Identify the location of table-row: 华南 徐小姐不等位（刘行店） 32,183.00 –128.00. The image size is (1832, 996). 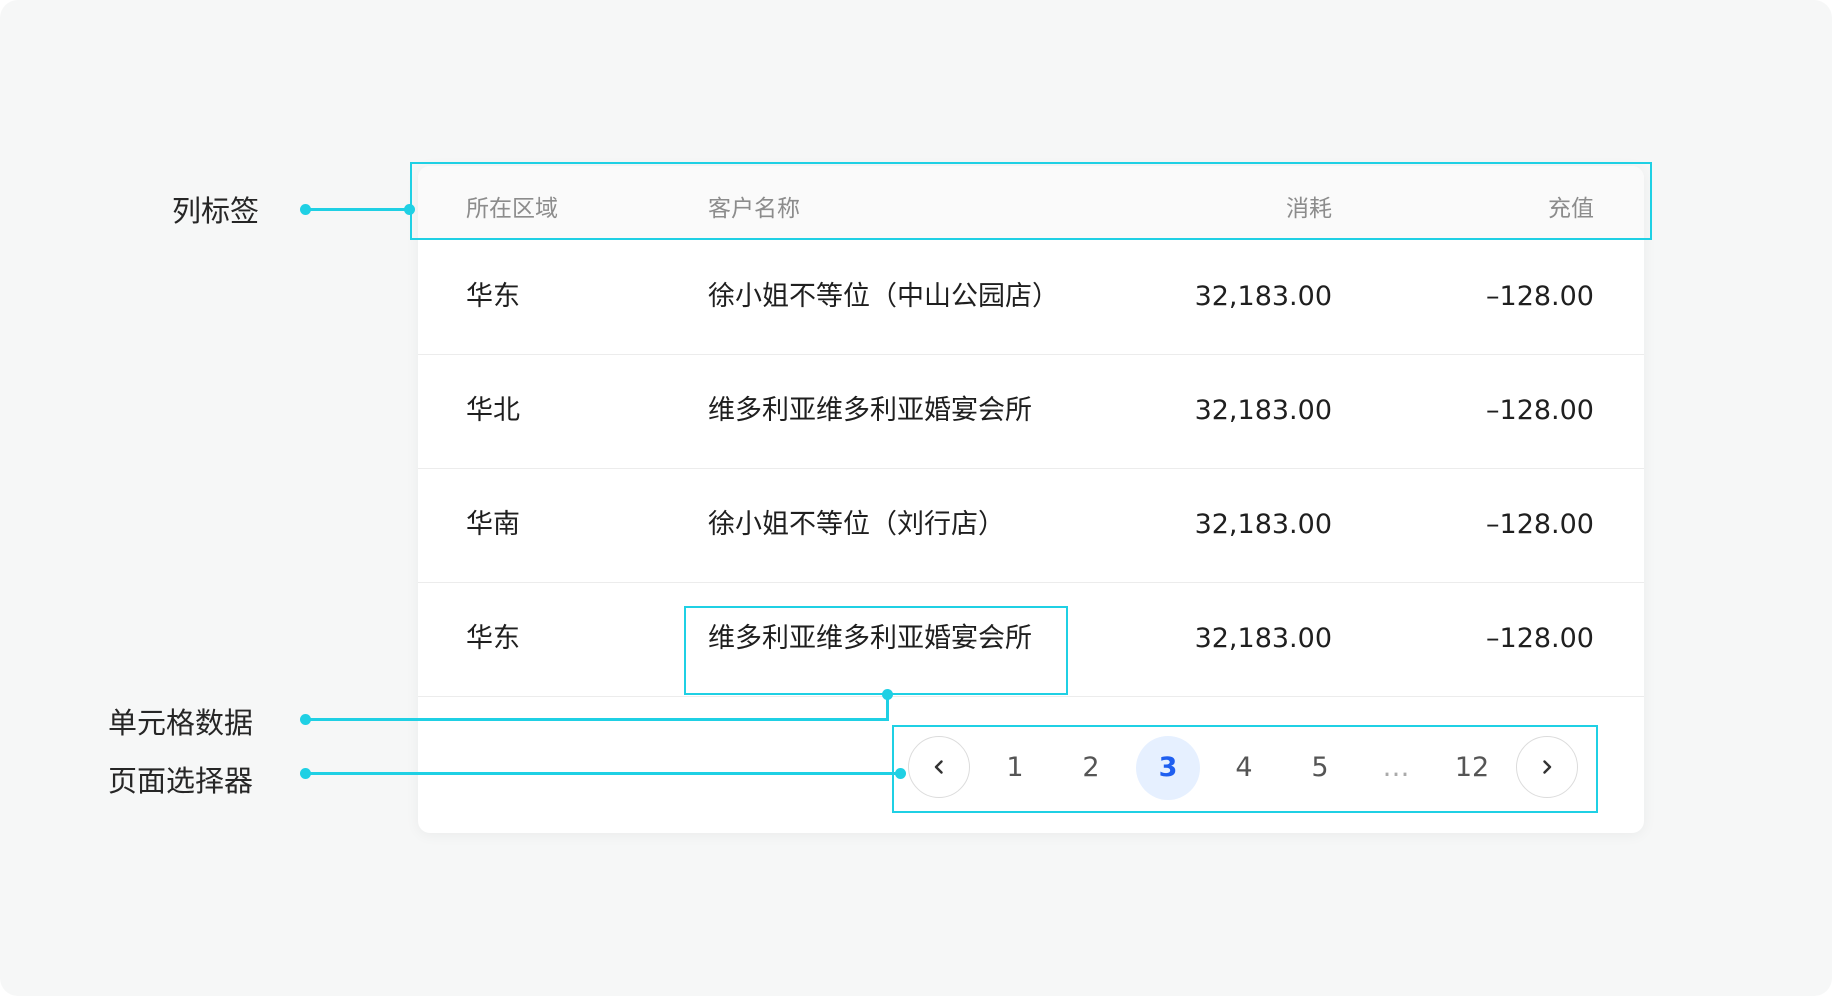
(1031, 525).